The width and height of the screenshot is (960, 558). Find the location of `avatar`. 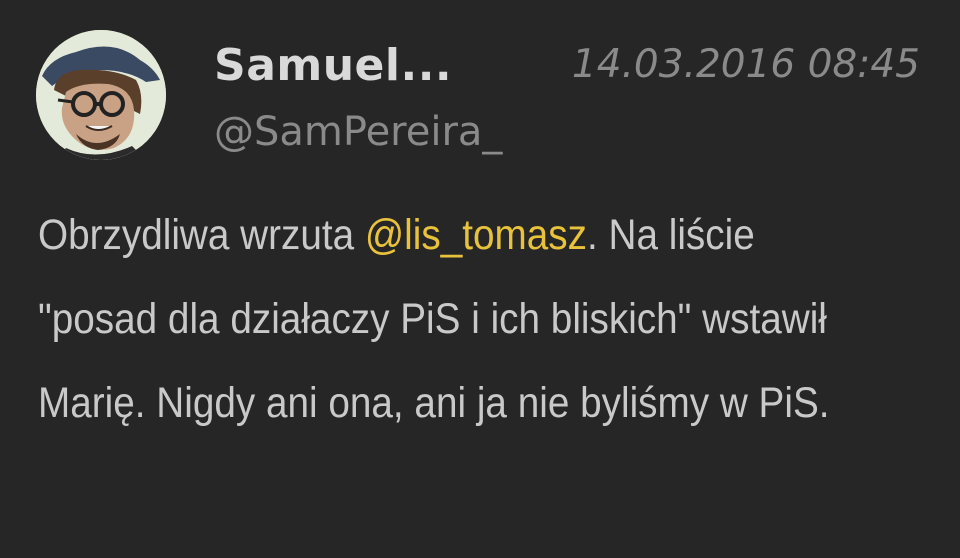

avatar is located at coordinates (101, 95).